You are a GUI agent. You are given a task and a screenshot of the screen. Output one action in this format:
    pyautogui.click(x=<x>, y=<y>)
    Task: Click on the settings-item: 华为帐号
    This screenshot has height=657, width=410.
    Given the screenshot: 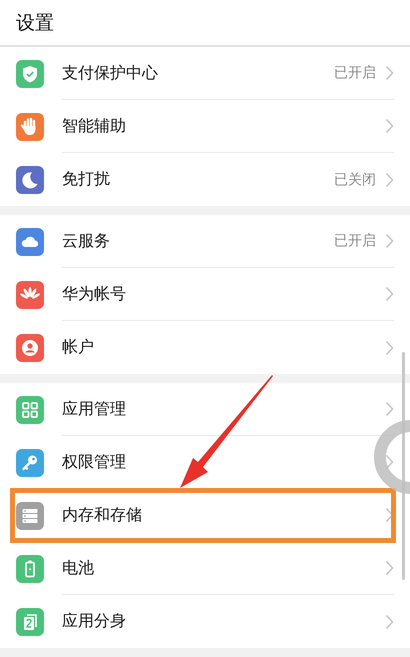 What is the action you would take?
    pyautogui.click(x=205, y=294)
    